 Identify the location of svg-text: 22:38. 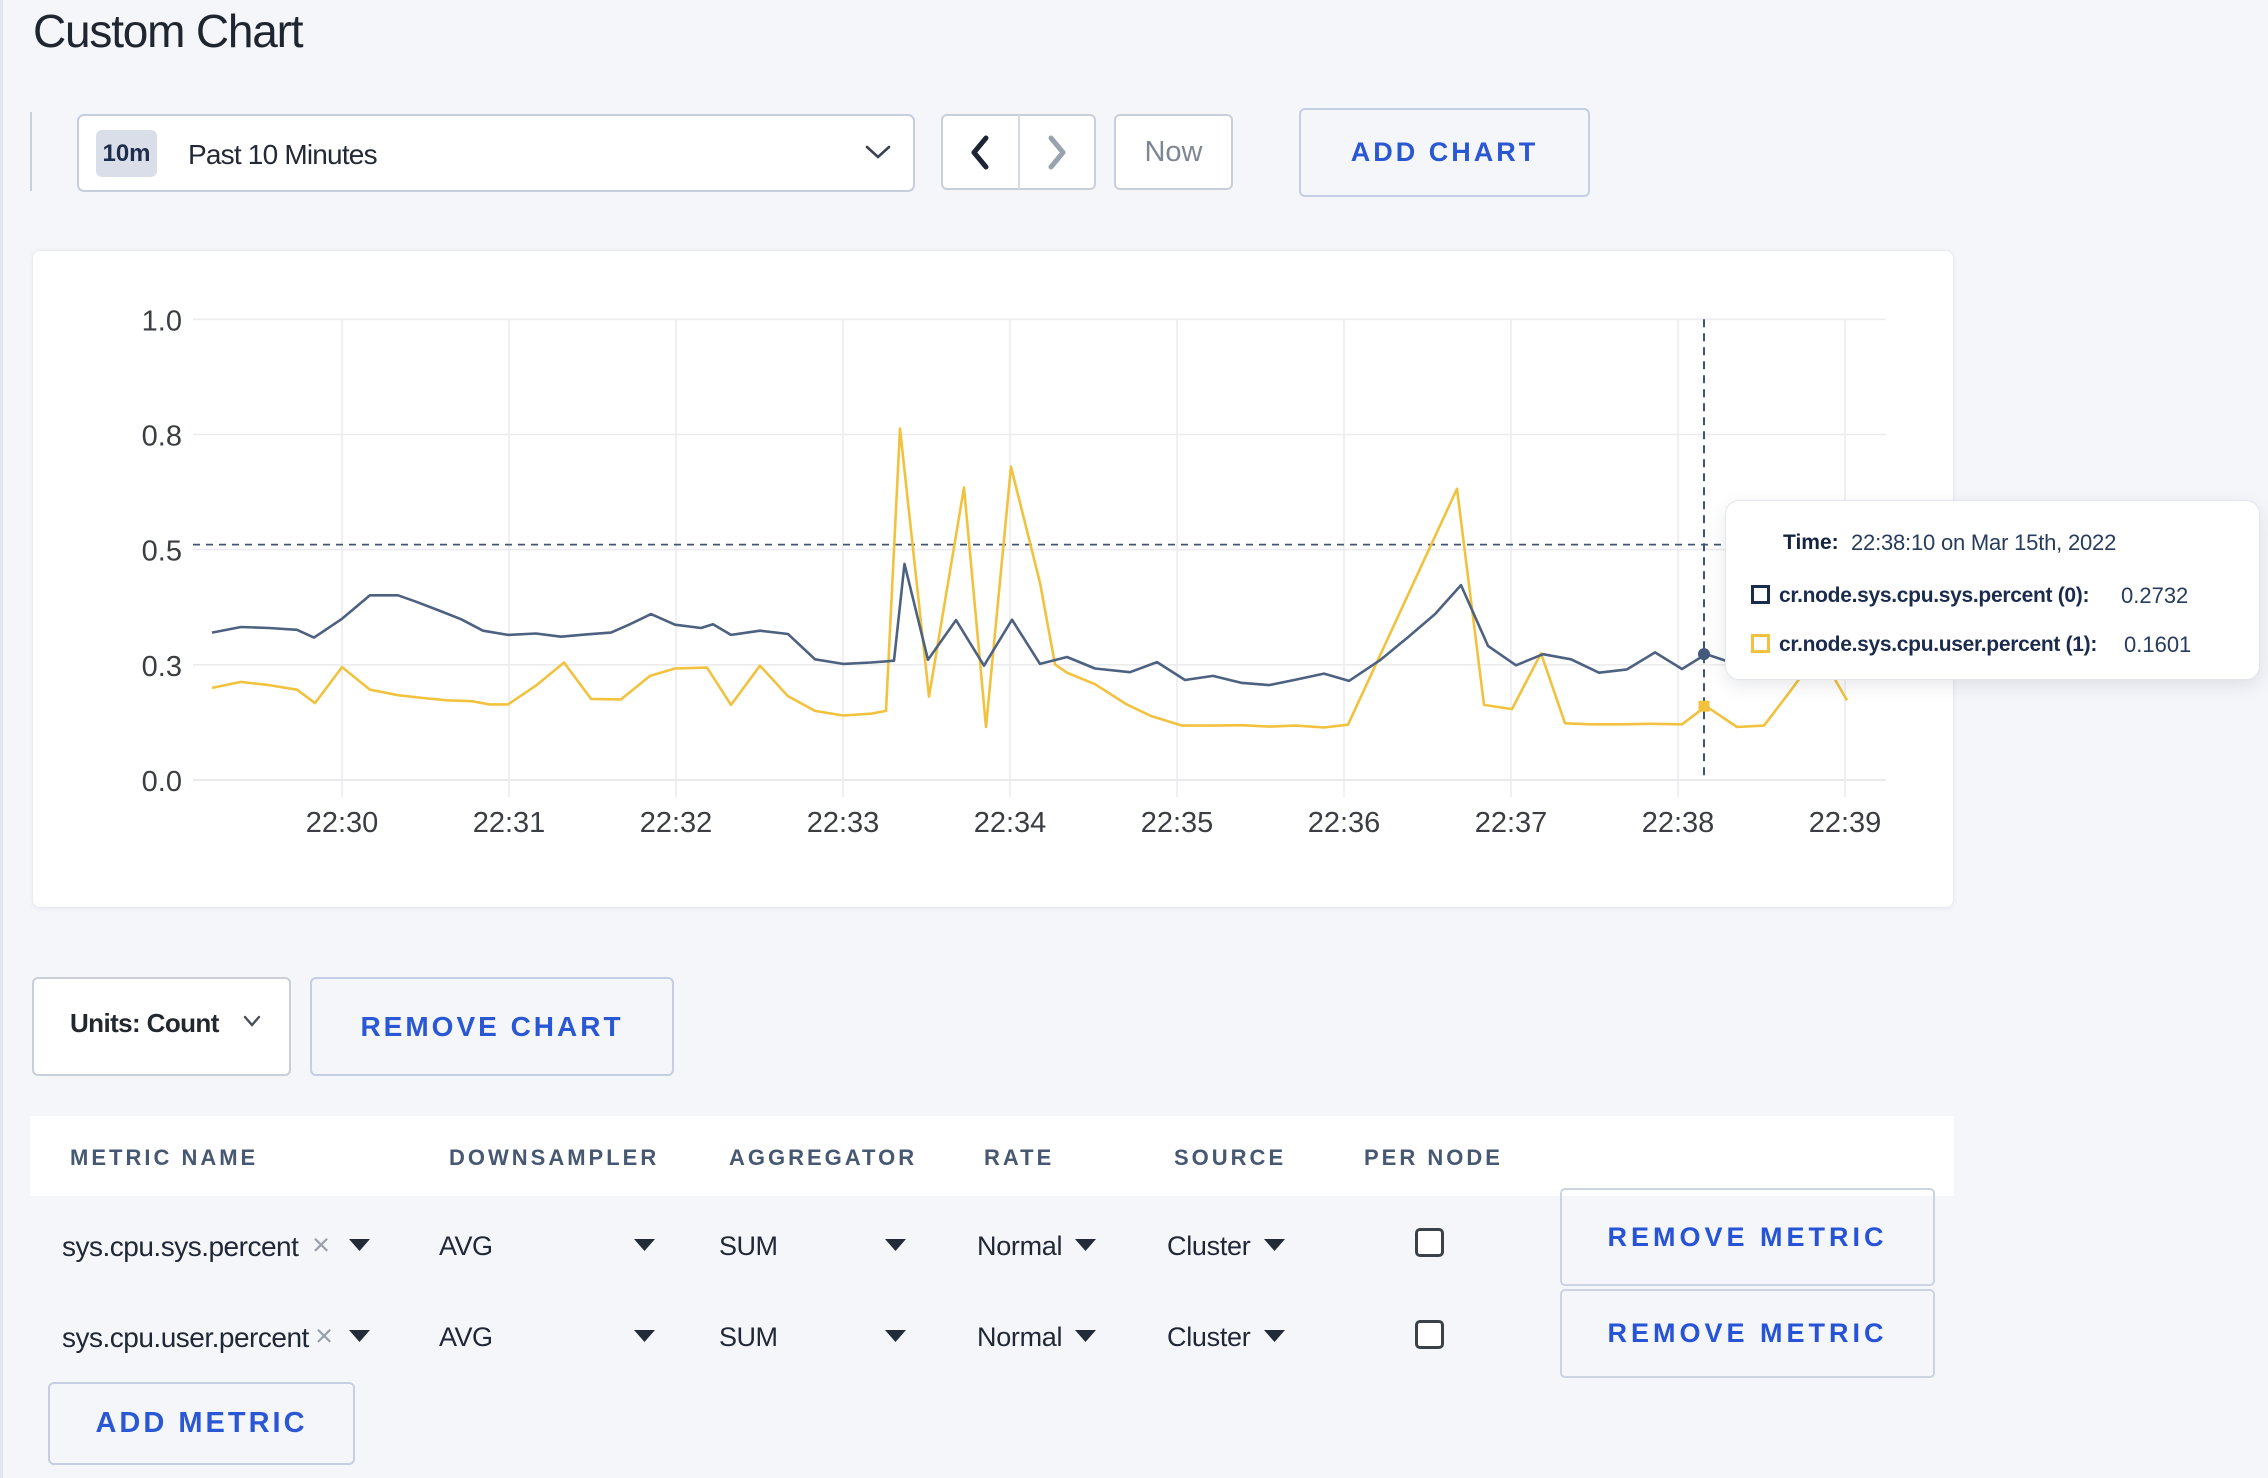
(1678, 823).